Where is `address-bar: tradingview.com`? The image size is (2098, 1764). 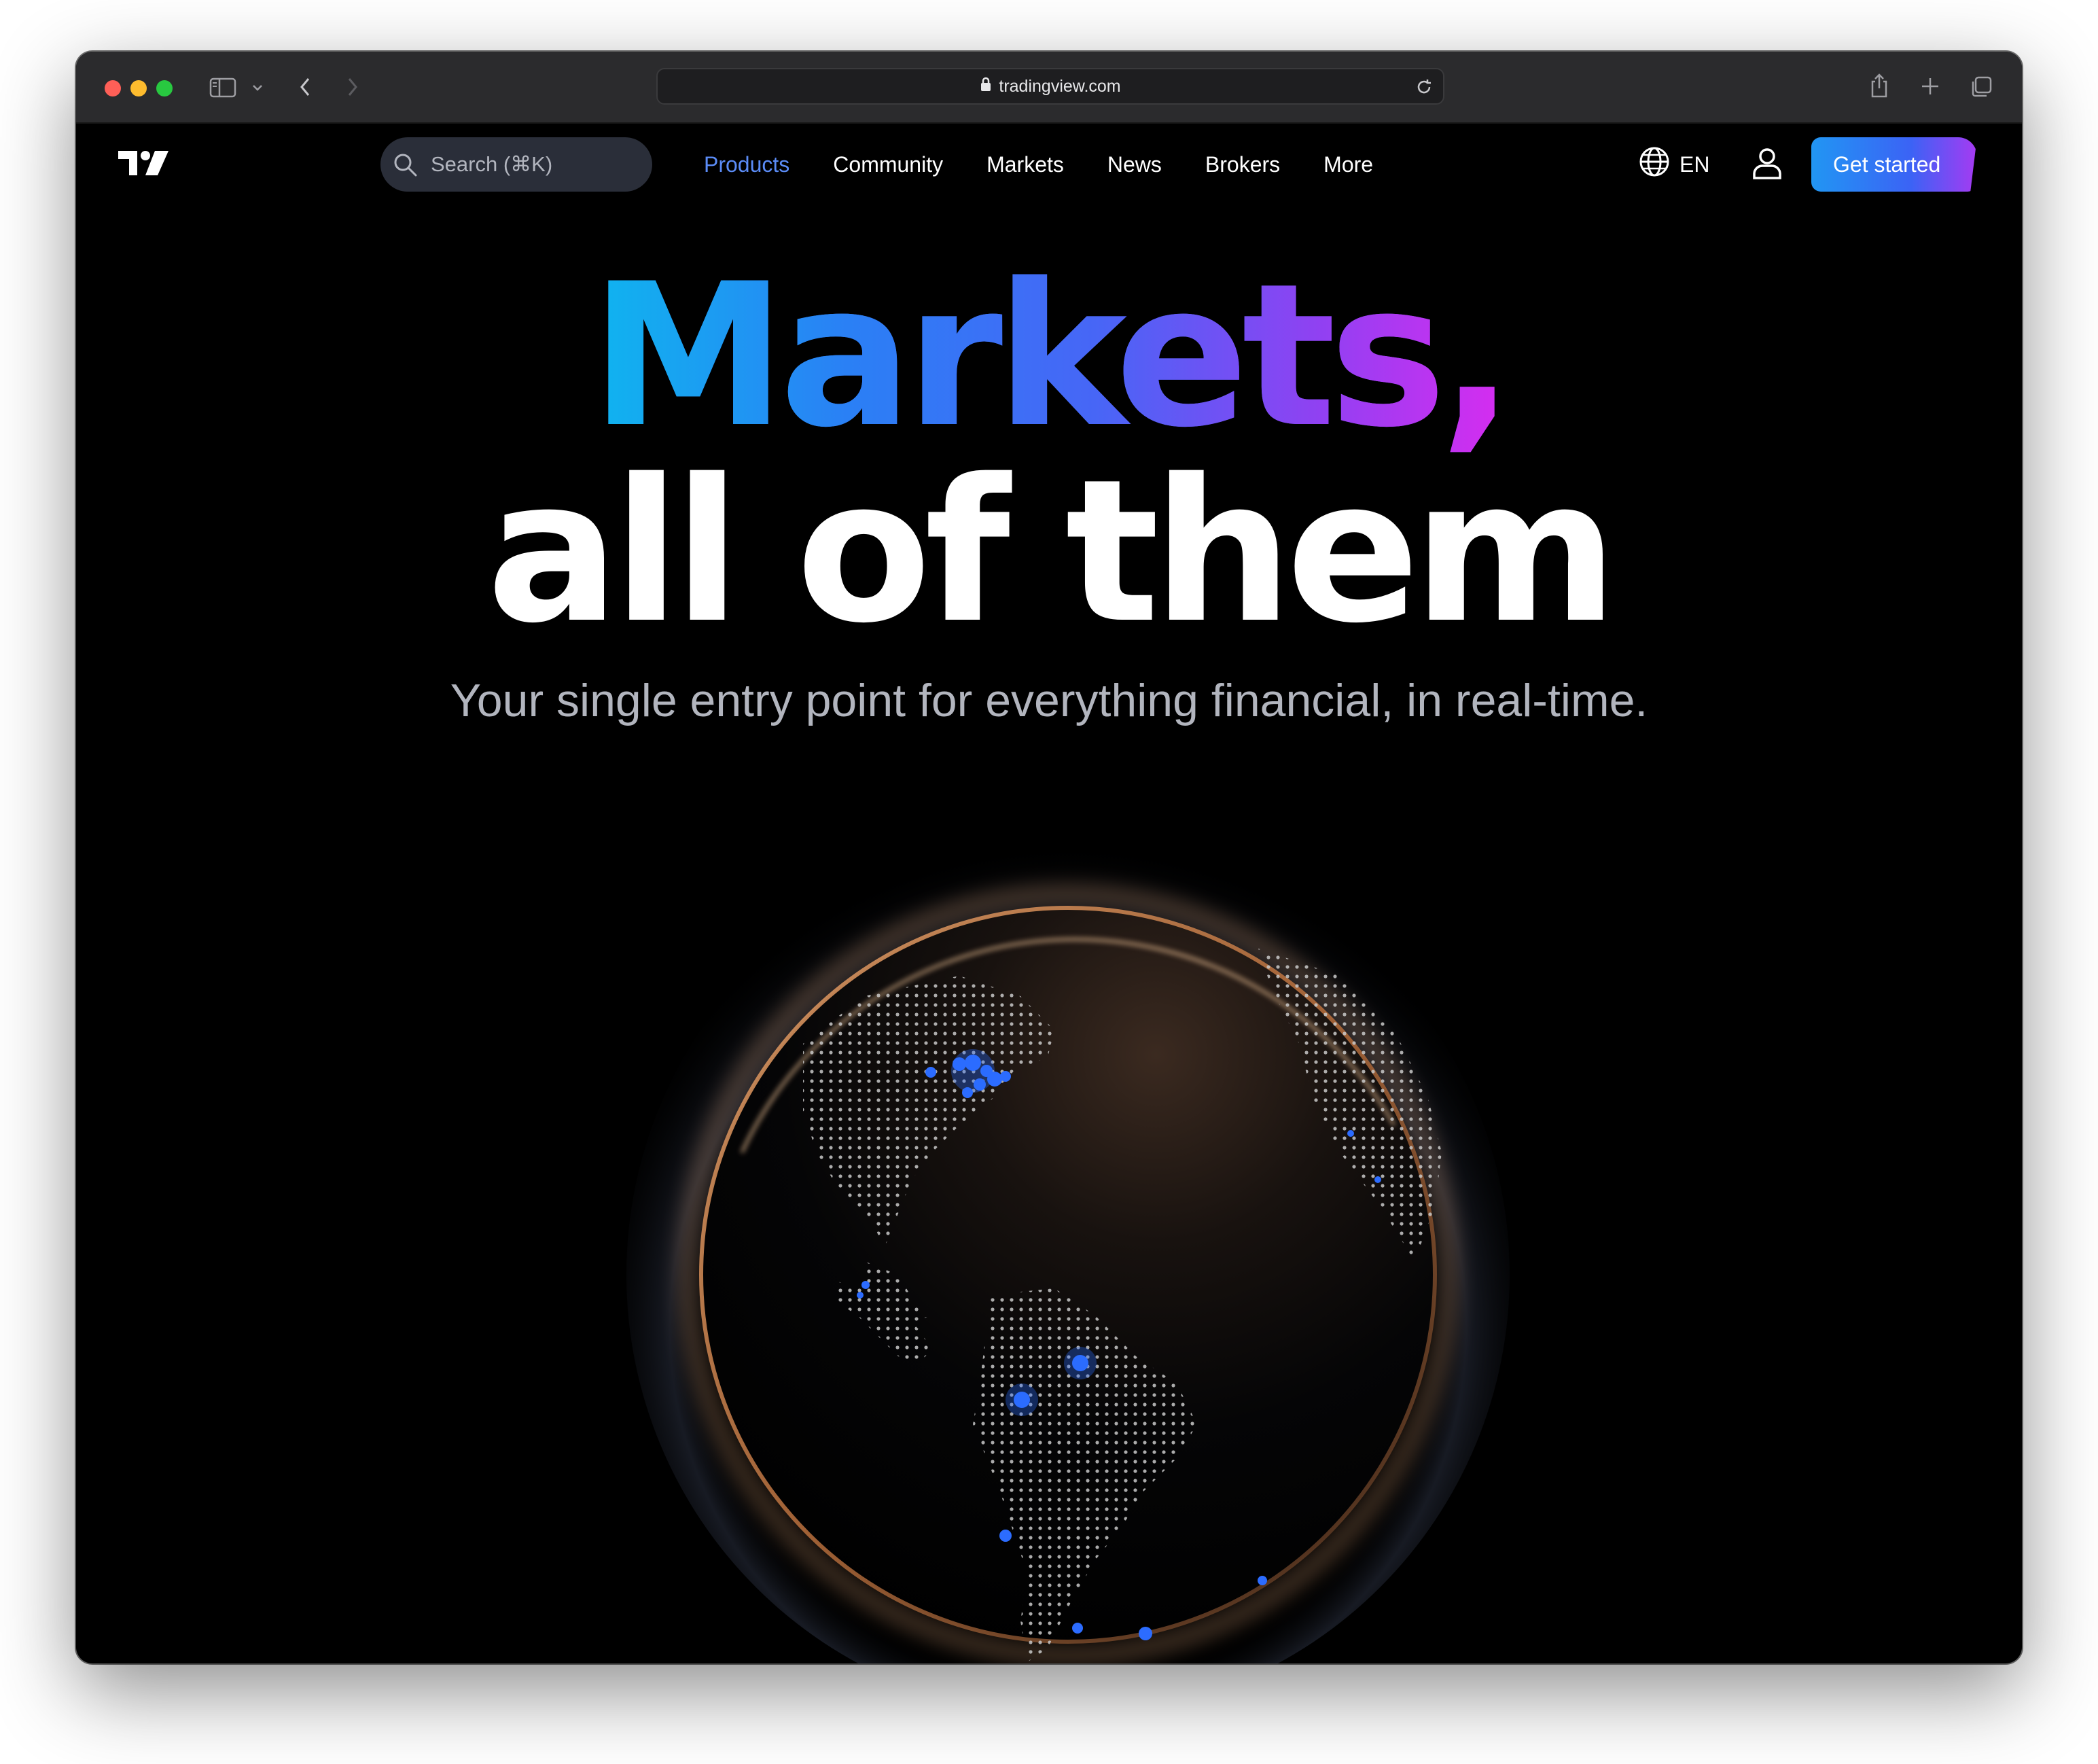
address-bar: tradingview.com is located at coordinates (1050, 86).